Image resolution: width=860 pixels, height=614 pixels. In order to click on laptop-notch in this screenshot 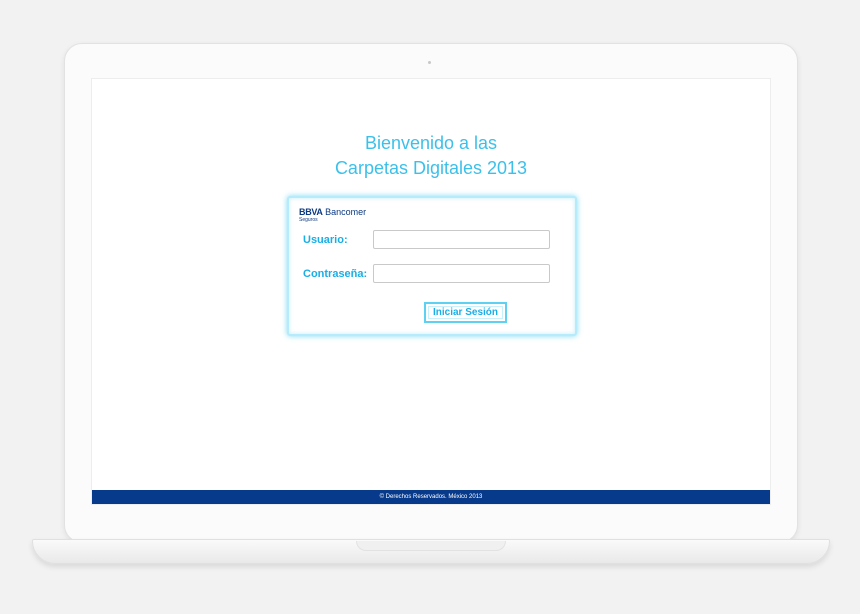, I will do `click(431, 546)`.